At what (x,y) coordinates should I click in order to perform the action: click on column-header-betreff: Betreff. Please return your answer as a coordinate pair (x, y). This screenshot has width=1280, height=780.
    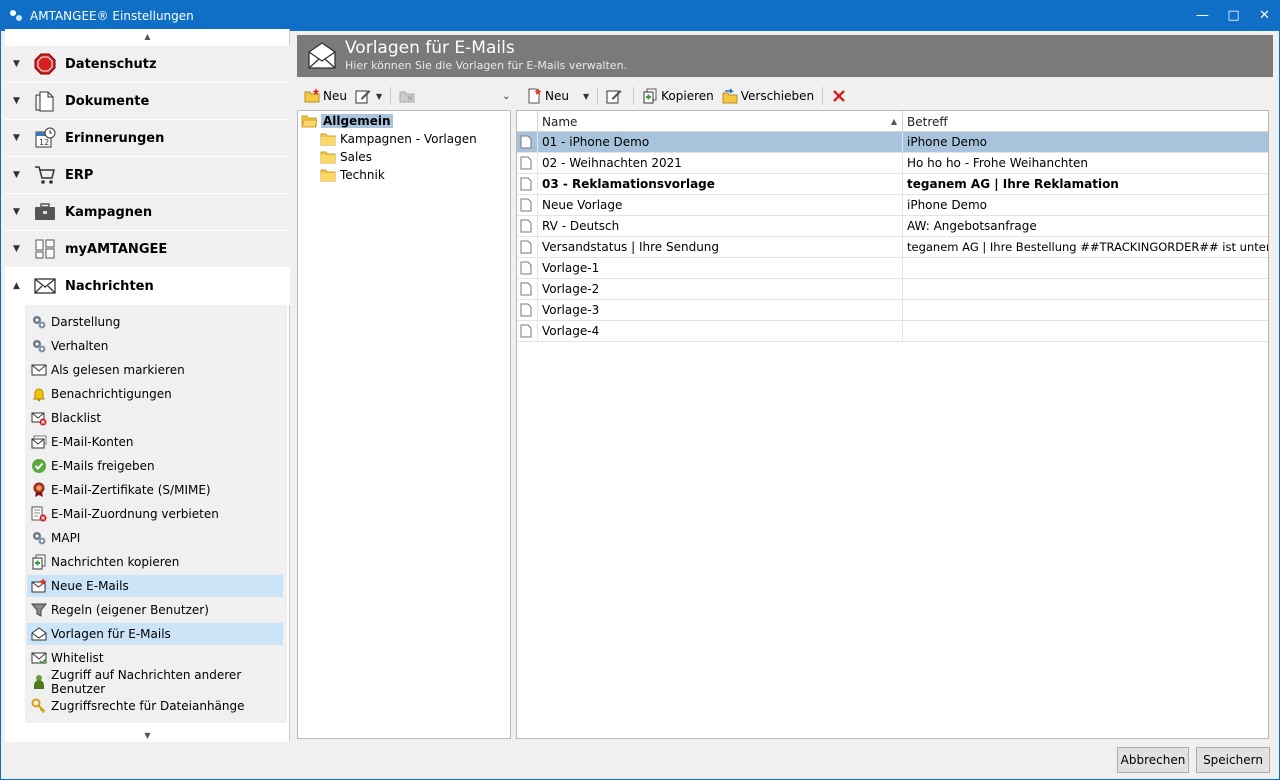
    Looking at the image, I should click on (1085, 121).